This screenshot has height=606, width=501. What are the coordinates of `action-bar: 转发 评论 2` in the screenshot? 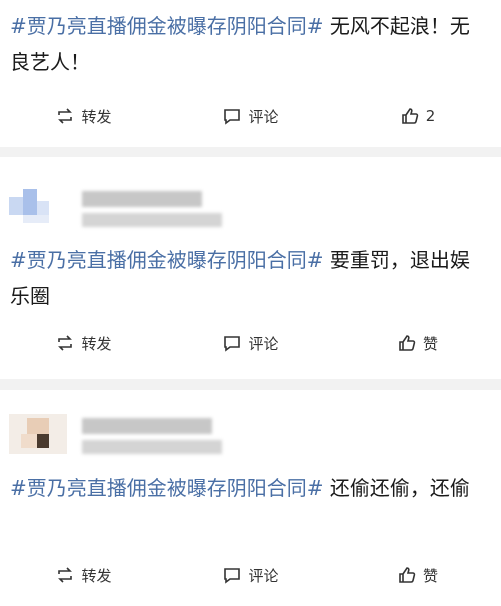 It's located at (250, 116).